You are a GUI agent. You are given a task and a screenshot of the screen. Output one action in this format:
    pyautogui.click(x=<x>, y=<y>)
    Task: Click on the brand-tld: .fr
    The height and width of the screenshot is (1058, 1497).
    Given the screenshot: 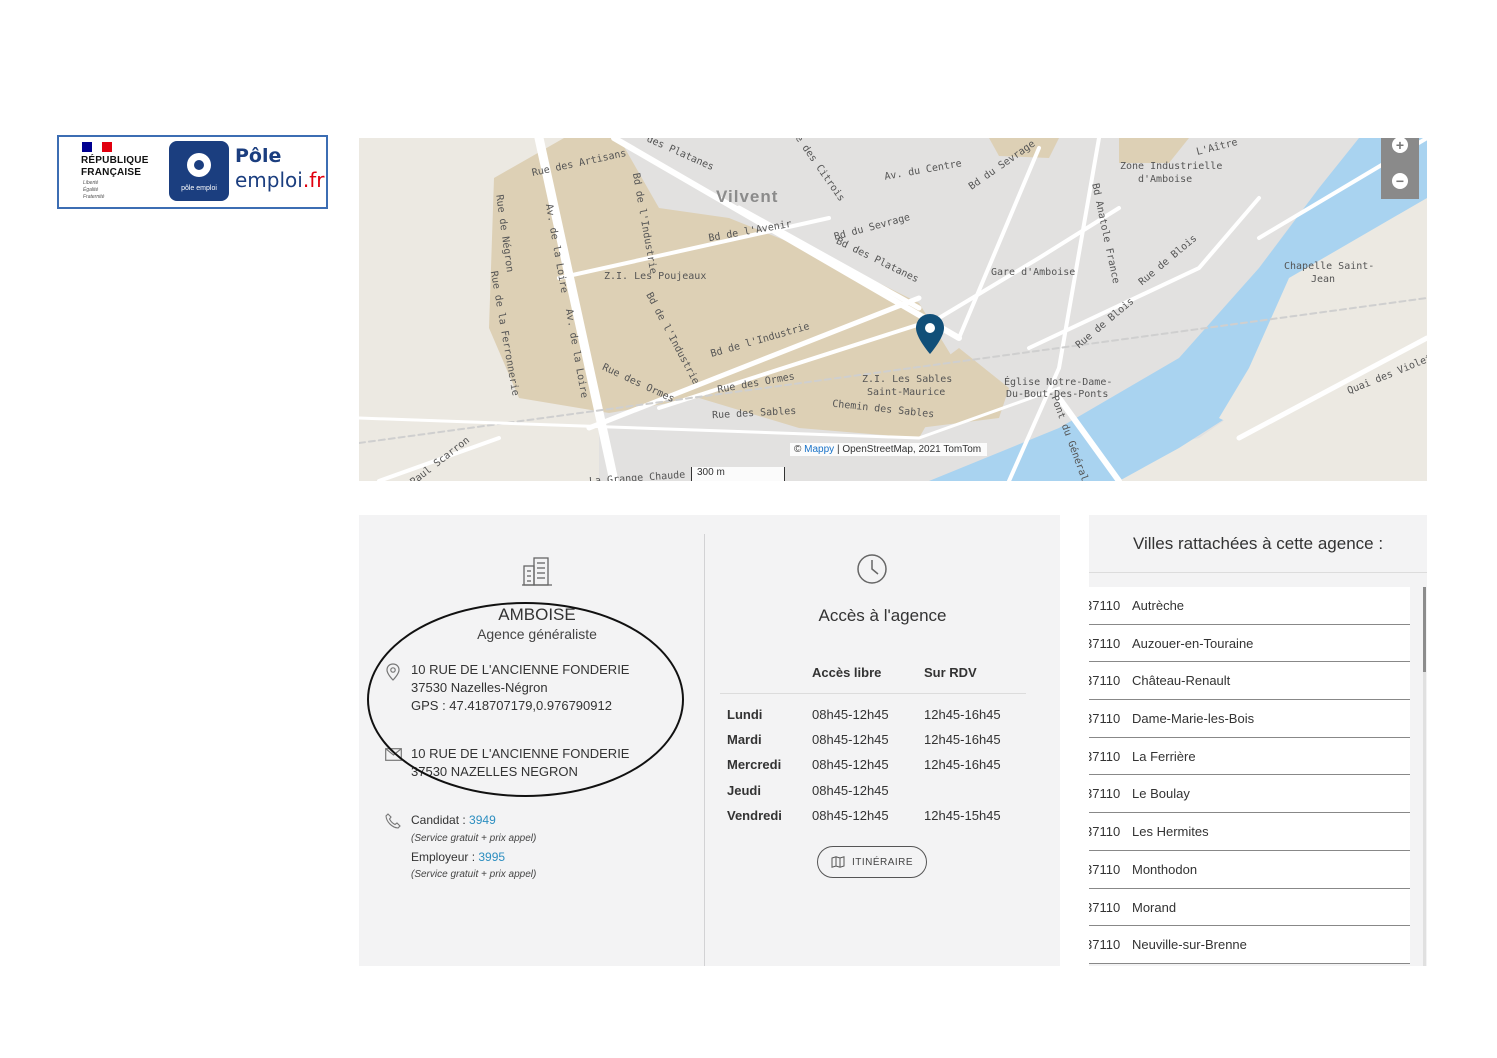 What is the action you would take?
    pyautogui.click(x=313, y=180)
    